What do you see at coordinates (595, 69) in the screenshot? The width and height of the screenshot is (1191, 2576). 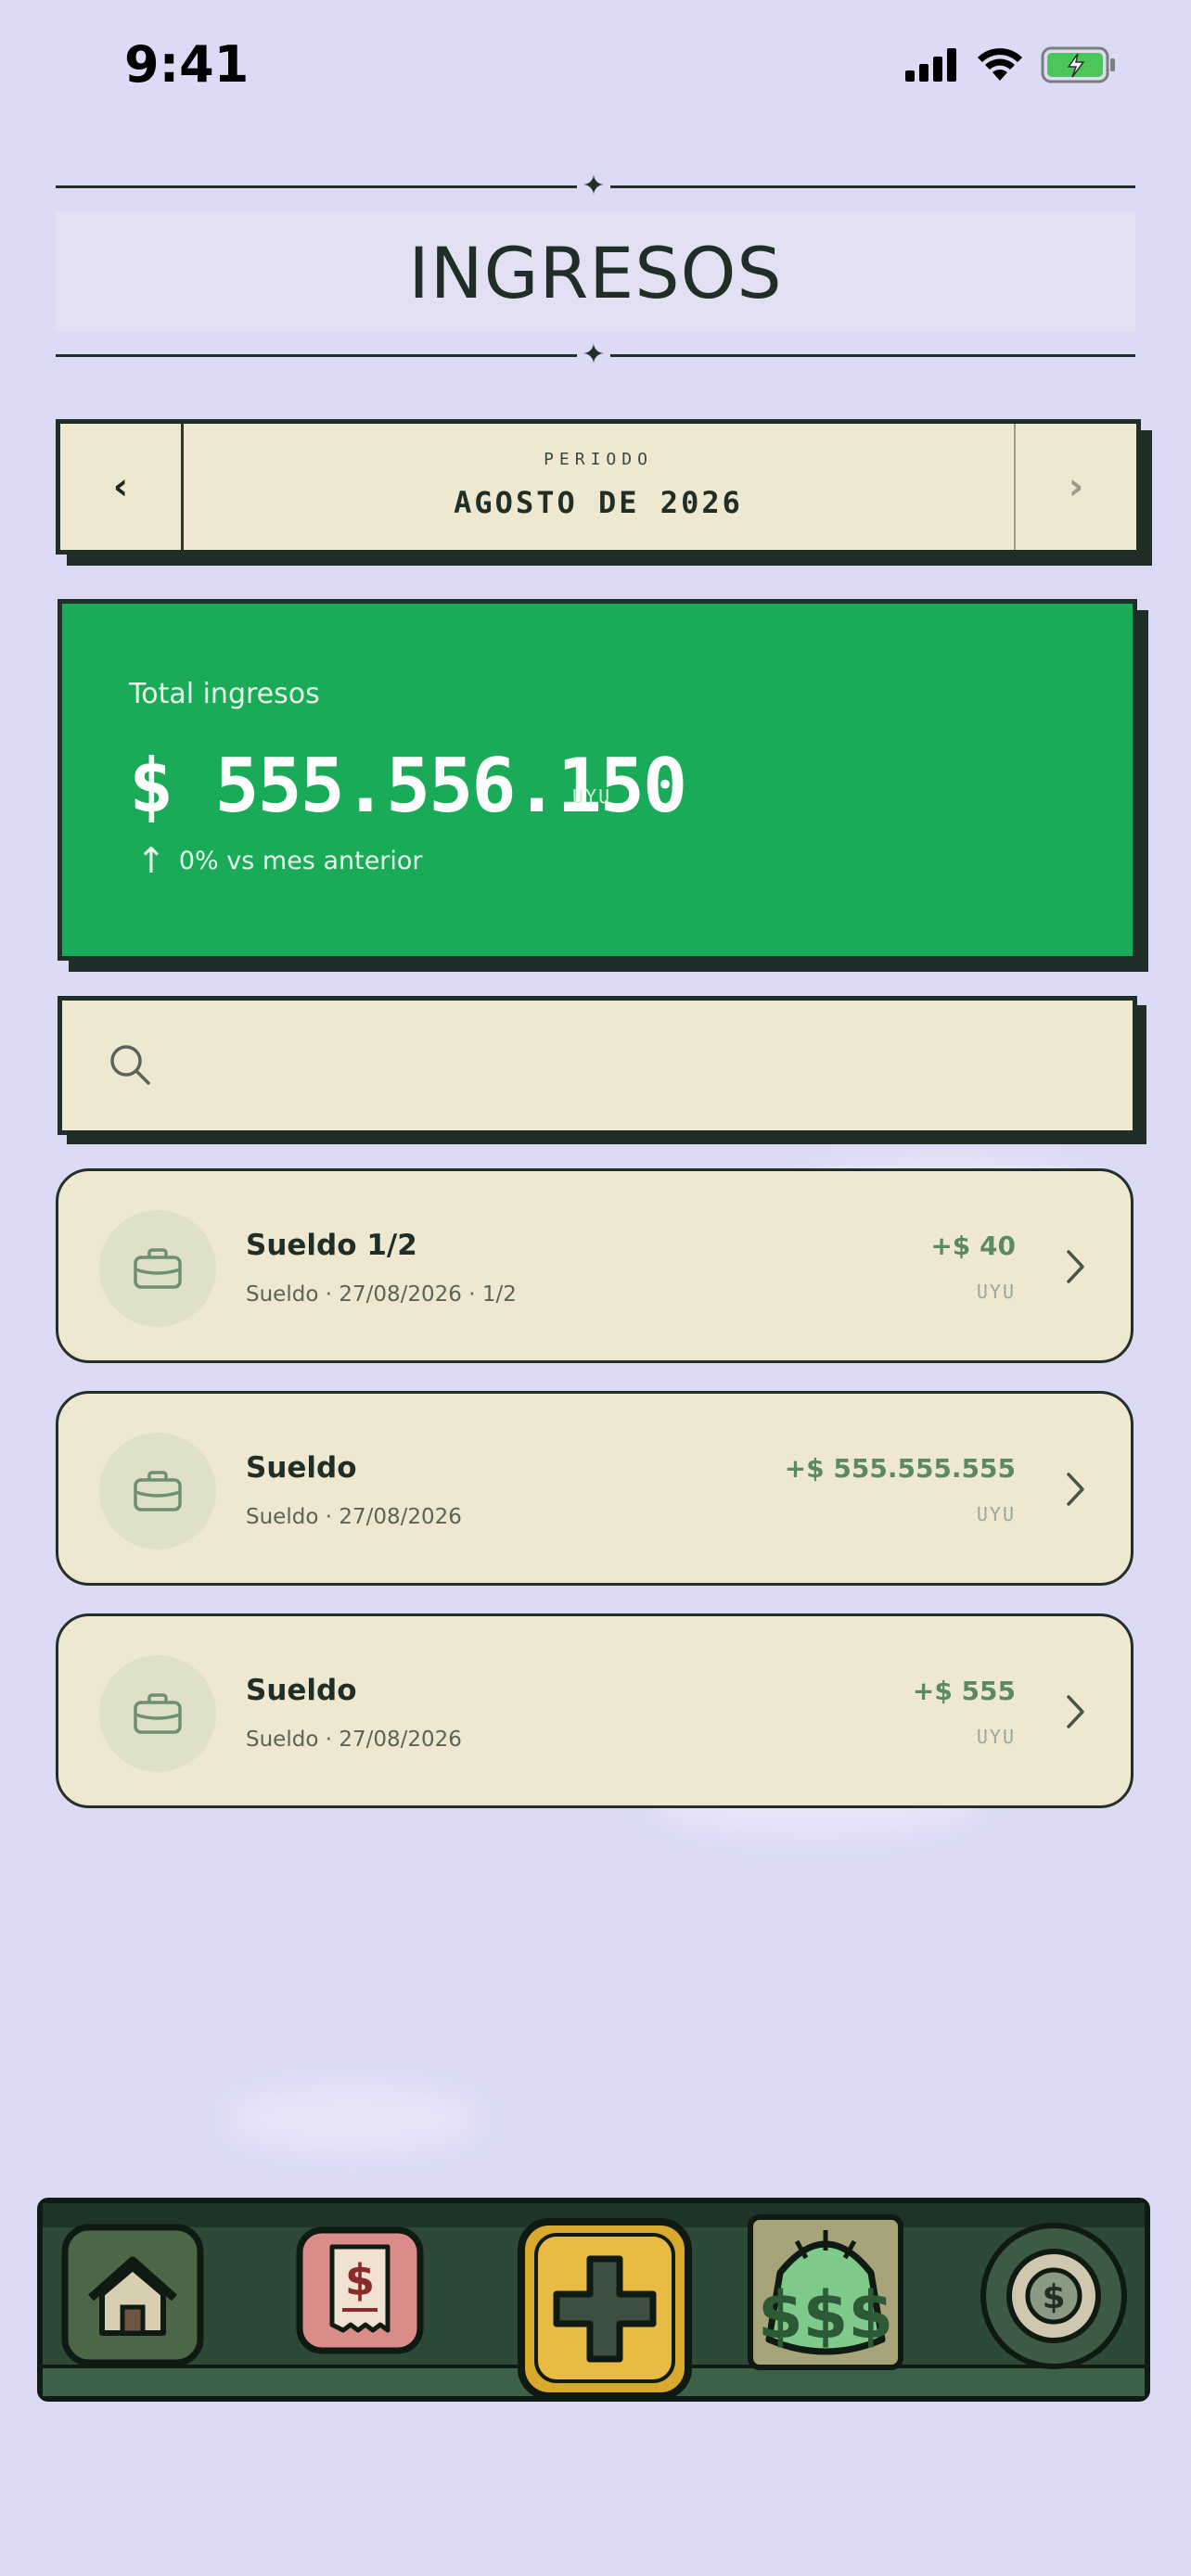 I see `status-bar: 9:41` at bounding box center [595, 69].